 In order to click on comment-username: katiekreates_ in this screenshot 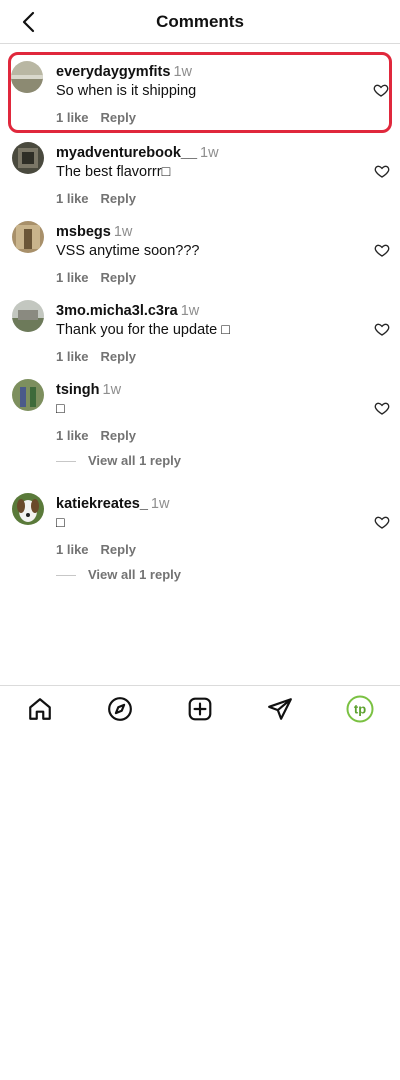, I will do `click(102, 504)`.